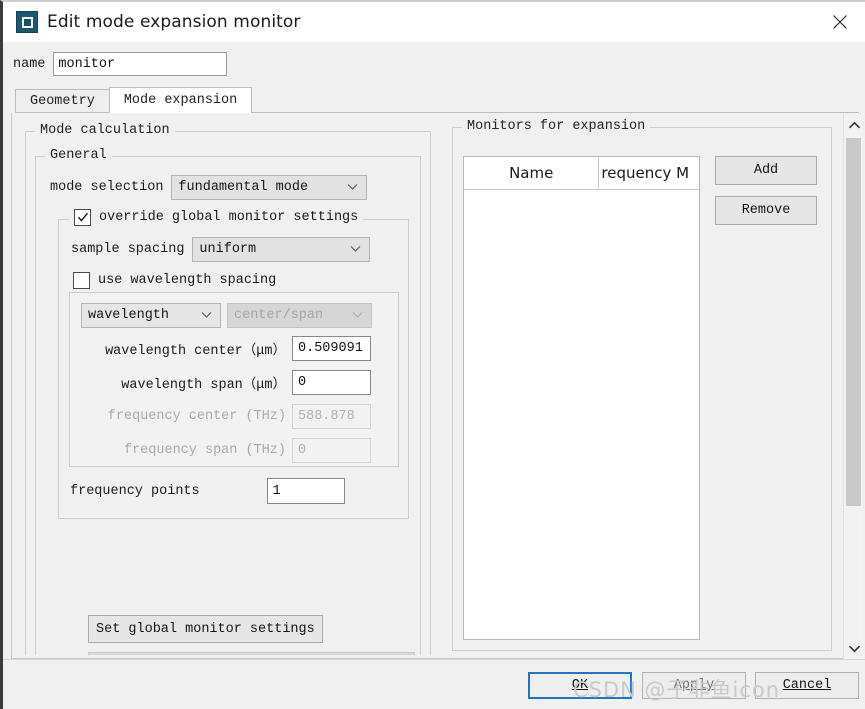 Image resolution: width=865 pixels, height=709 pixels. I want to click on wavelength-span-row: wavelength span（μm） 0, so click(226, 382).